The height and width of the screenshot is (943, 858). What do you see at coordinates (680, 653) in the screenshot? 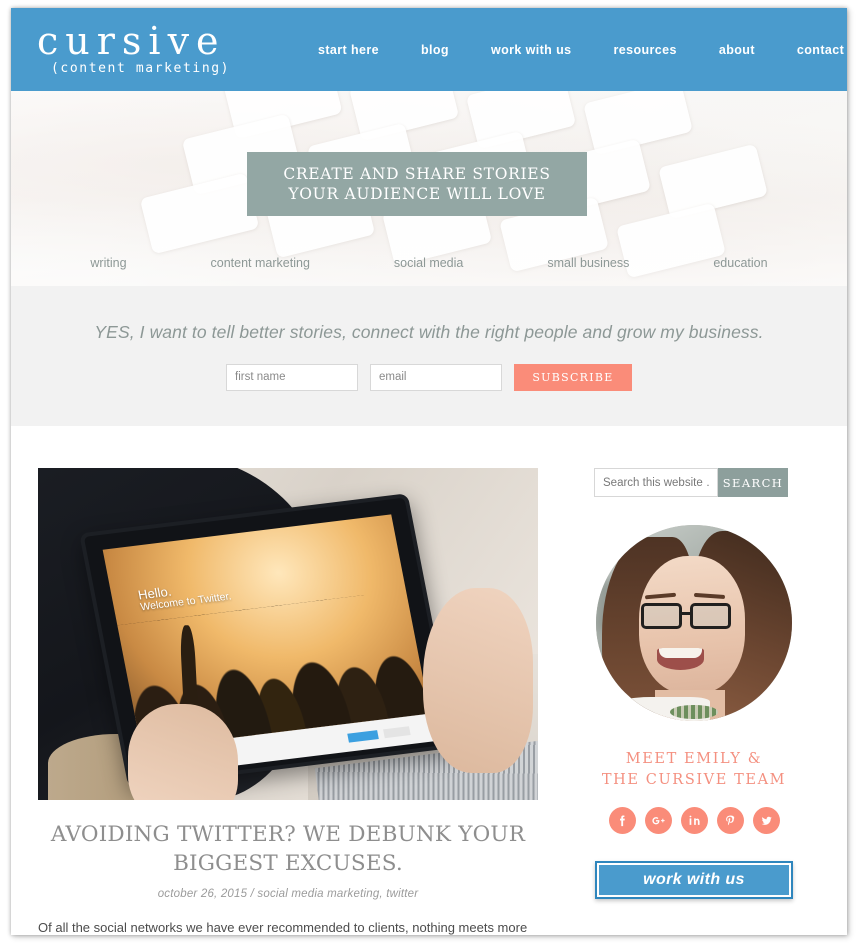
I see `avatar-teeth` at bounding box center [680, 653].